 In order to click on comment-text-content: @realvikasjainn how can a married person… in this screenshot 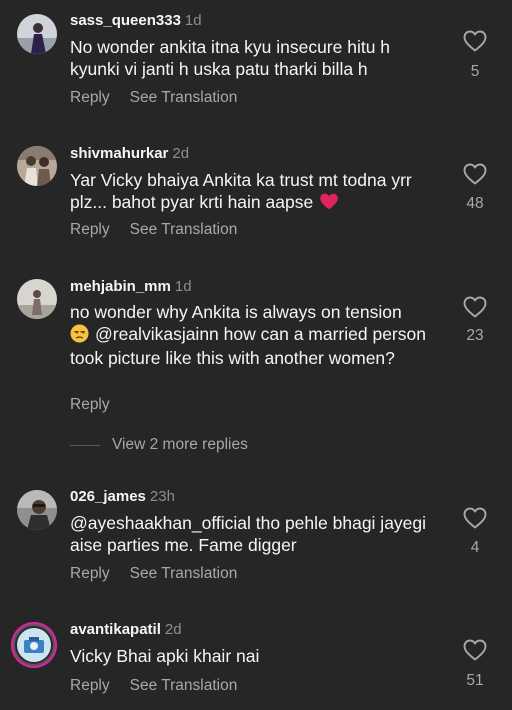, I will do `click(248, 346)`.